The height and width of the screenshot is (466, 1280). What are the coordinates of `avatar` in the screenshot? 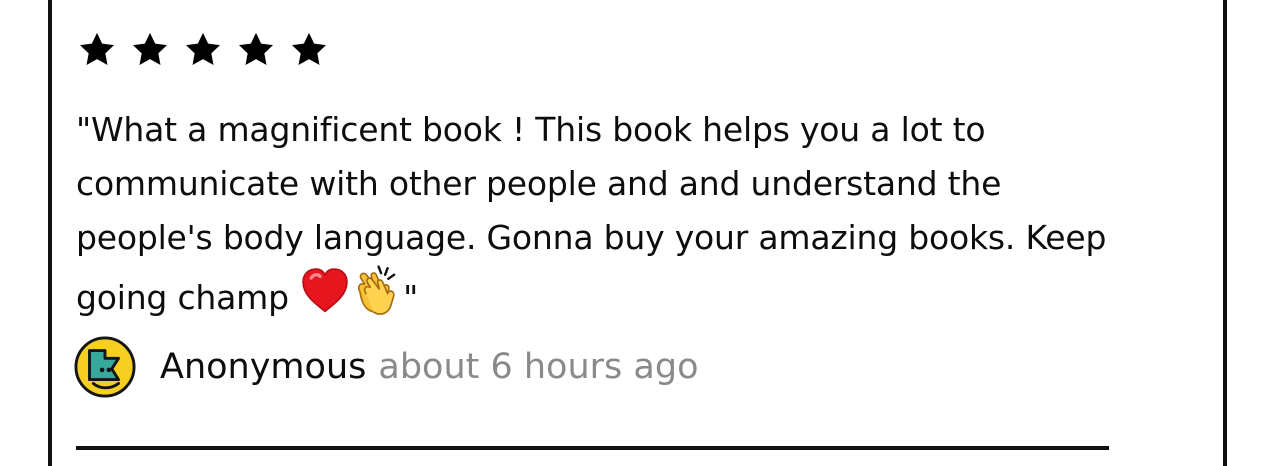 It's located at (105, 367).